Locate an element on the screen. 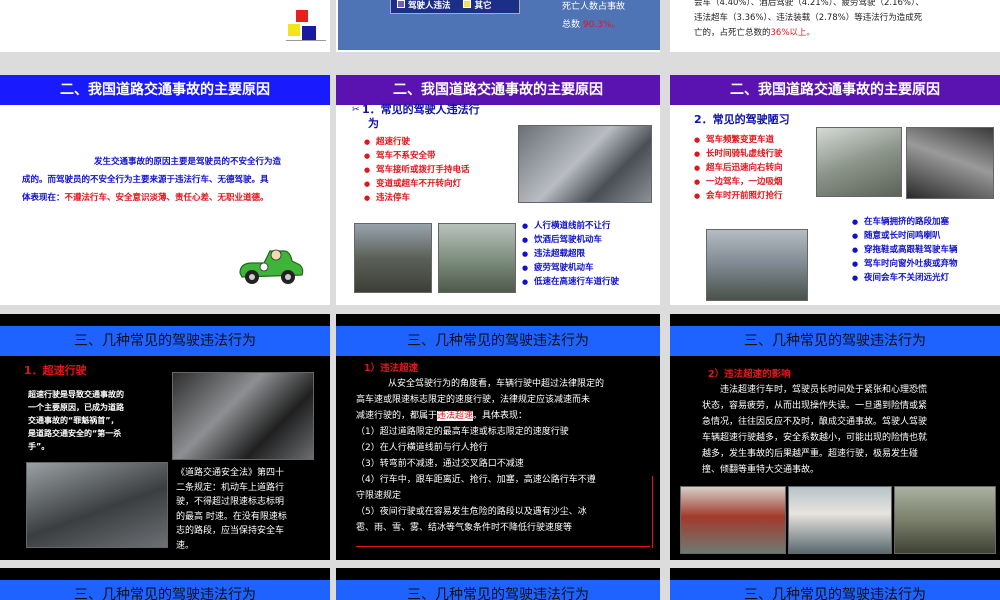 Image resolution: width=1000 pixels, height=600 pixels. list-item: 一边驾车，一边吸烟 is located at coordinates (738, 182).